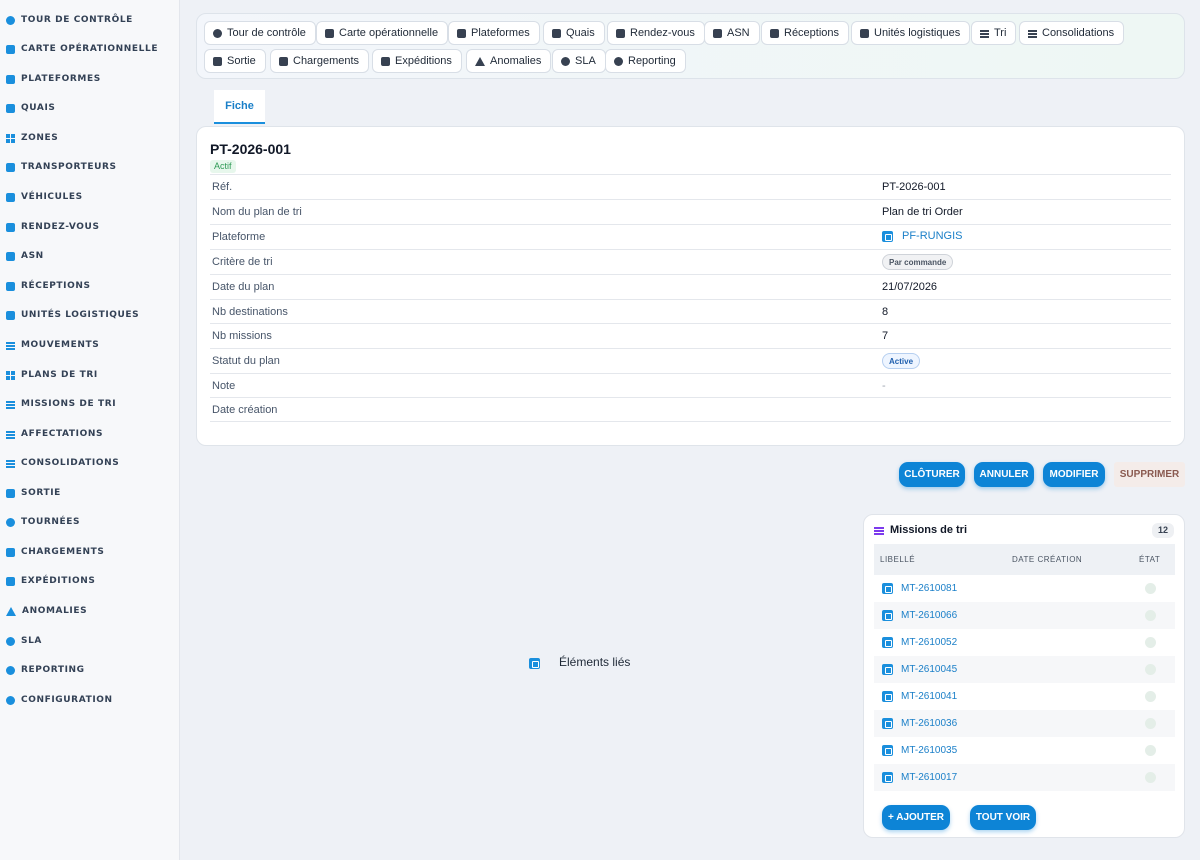 The width and height of the screenshot is (1200, 860). What do you see at coordinates (929, 615) in the screenshot?
I see `mission-link: MT-2610066` at bounding box center [929, 615].